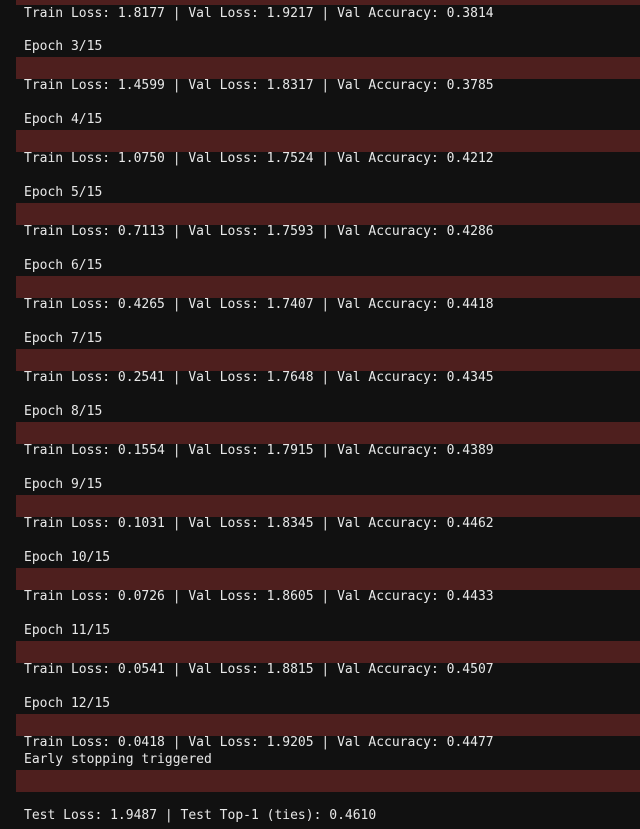 Image resolution: width=640 pixels, height=829 pixels. Describe the element at coordinates (63, 192) in the screenshot. I see `epoch-label: Epoch 5/15` at that location.